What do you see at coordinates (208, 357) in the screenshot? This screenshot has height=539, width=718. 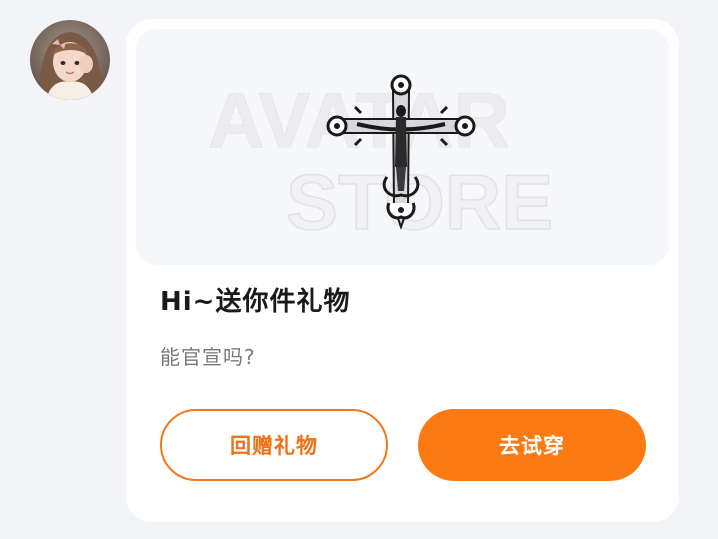 I see `gift-message: 能官宣吗?` at bounding box center [208, 357].